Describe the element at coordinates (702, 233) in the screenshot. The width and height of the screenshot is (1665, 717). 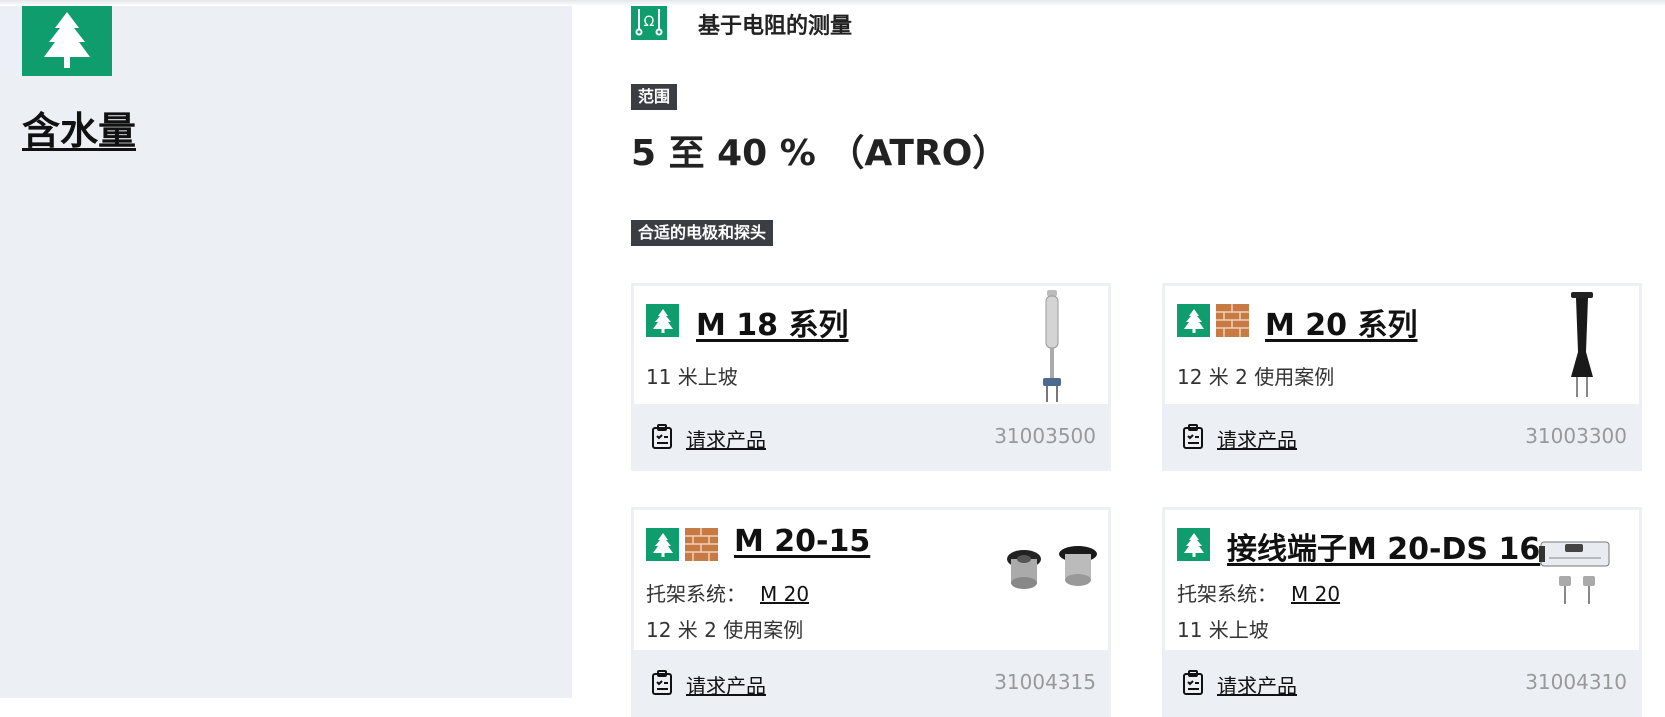
I see `probes-badge: 合适的电极和探头` at that location.